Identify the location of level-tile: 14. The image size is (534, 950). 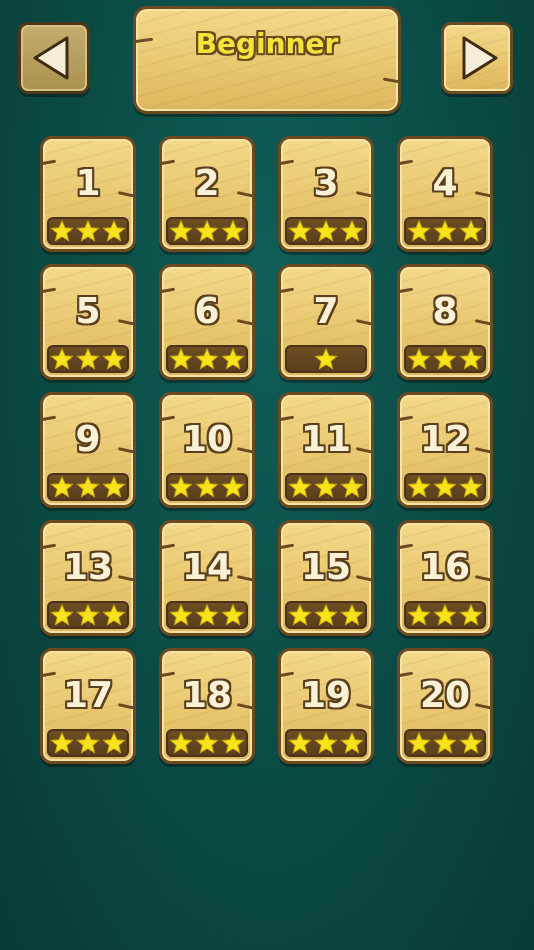
(207, 578).